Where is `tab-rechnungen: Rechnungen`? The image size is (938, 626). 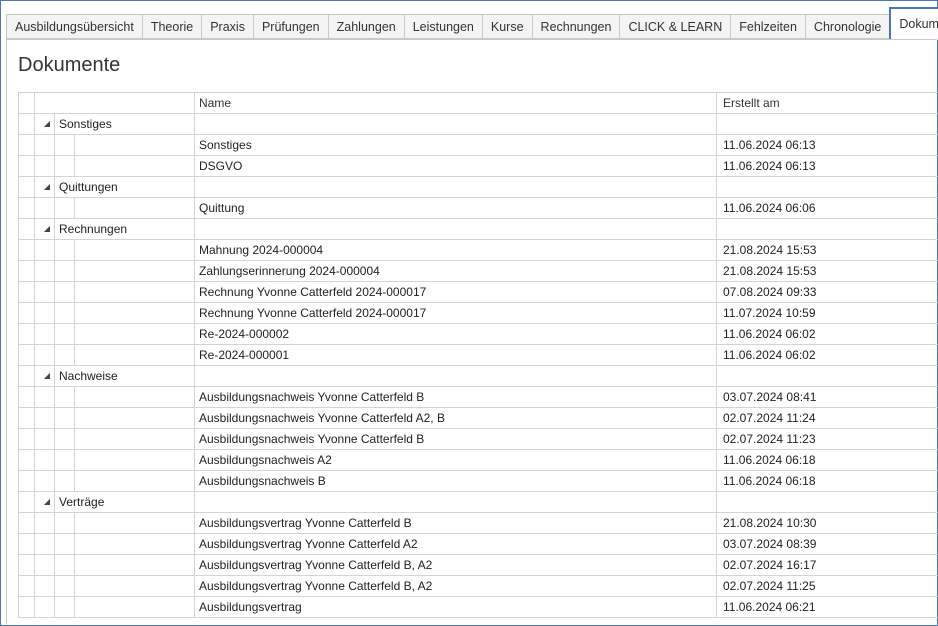
tab-rechnungen: Rechnungen is located at coordinates (575, 26).